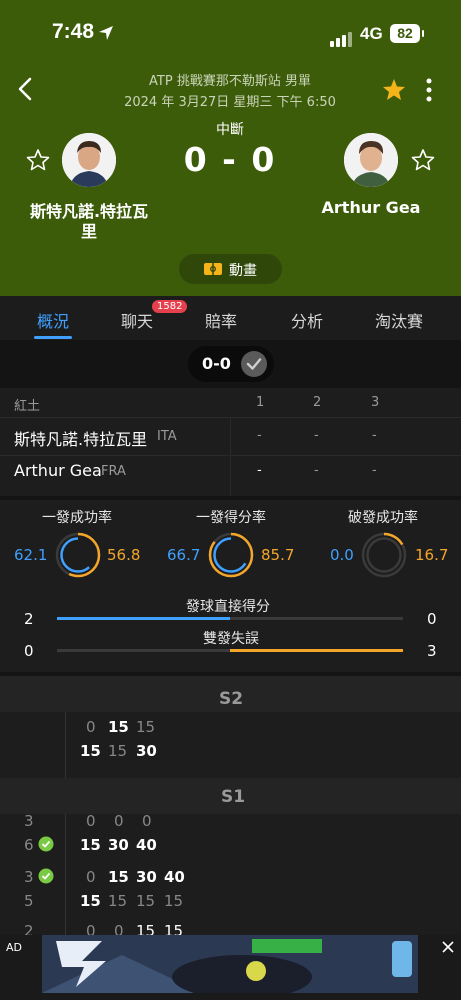 The height and width of the screenshot is (1000, 461). I want to click on player2-name: Arthur Gea, so click(371, 207).